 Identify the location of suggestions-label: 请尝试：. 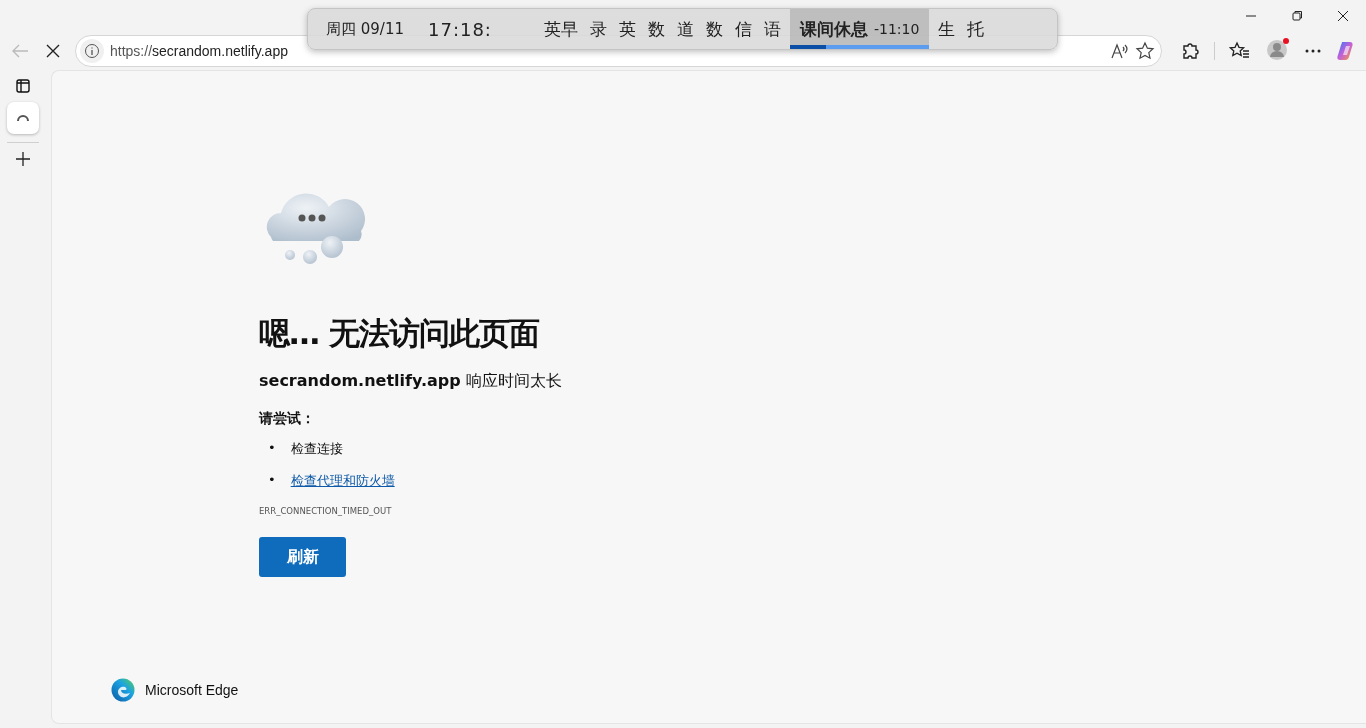
(287, 419).